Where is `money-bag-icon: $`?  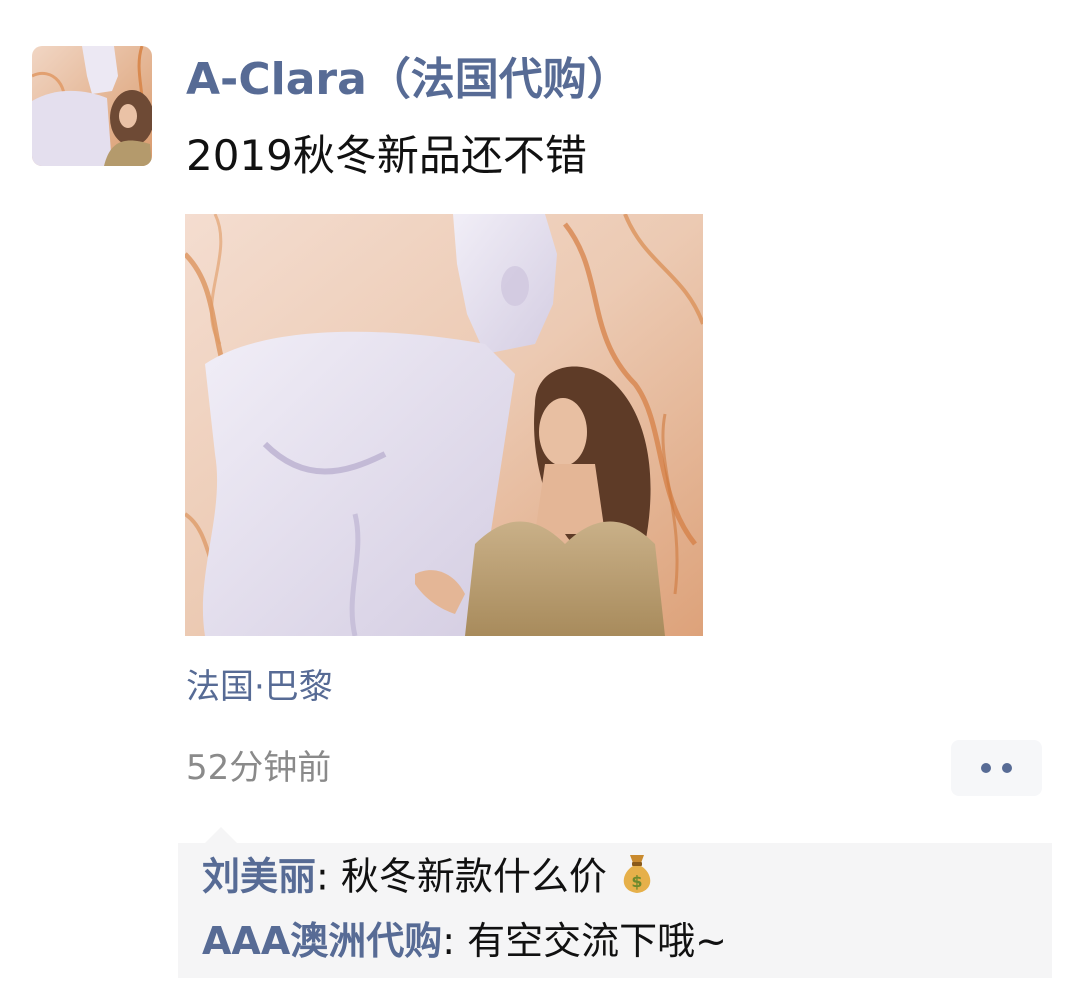
money-bag-icon: $ is located at coordinates (637, 879).